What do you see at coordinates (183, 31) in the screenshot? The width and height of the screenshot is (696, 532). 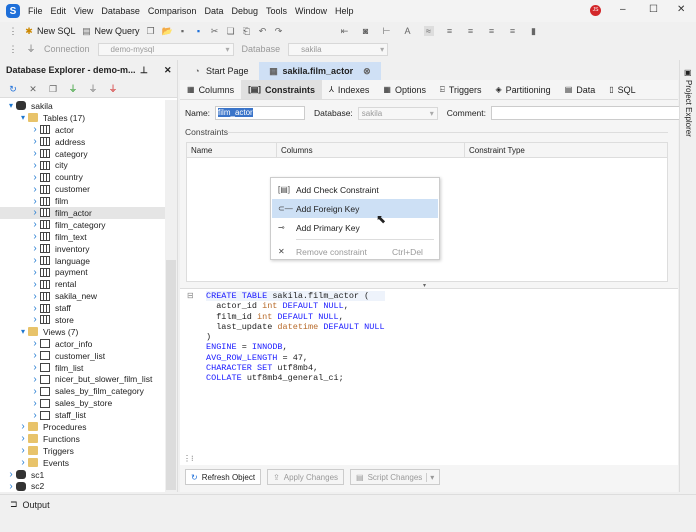 I see `save-icon: ▪` at bounding box center [183, 31].